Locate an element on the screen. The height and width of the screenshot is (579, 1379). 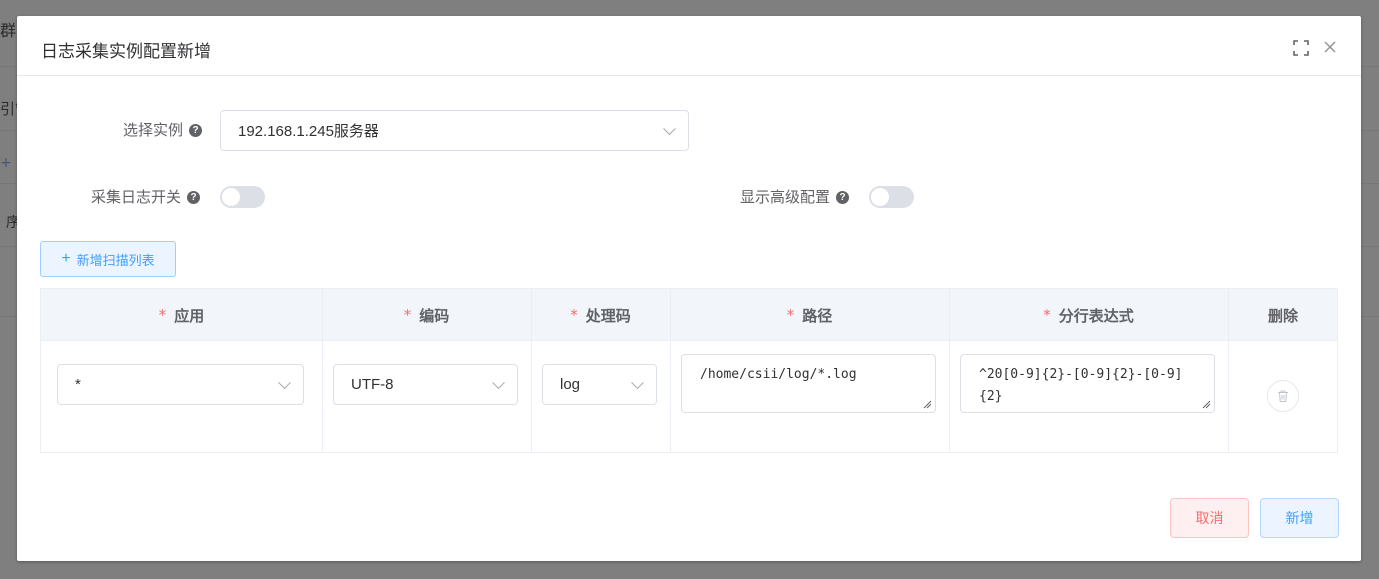
column-header-app: * 应用 is located at coordinates (181, 315).